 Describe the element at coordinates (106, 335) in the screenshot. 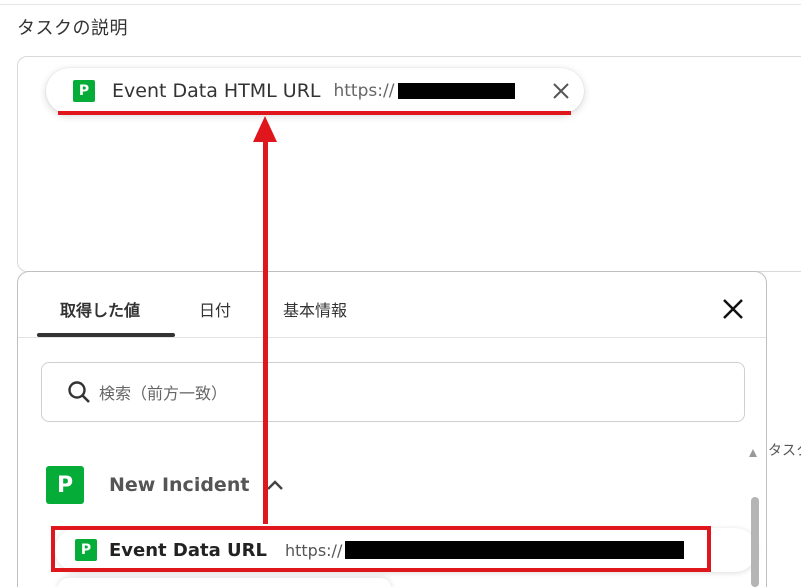

I see `active-tab-indicator` at that location.